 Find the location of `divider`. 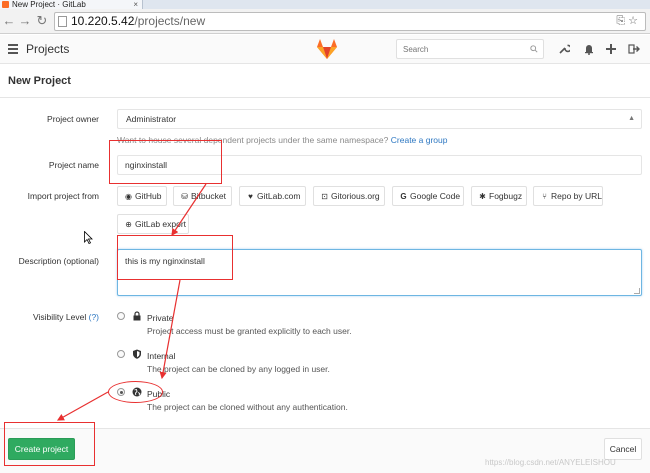

divider is located at coordinates (325, 97).